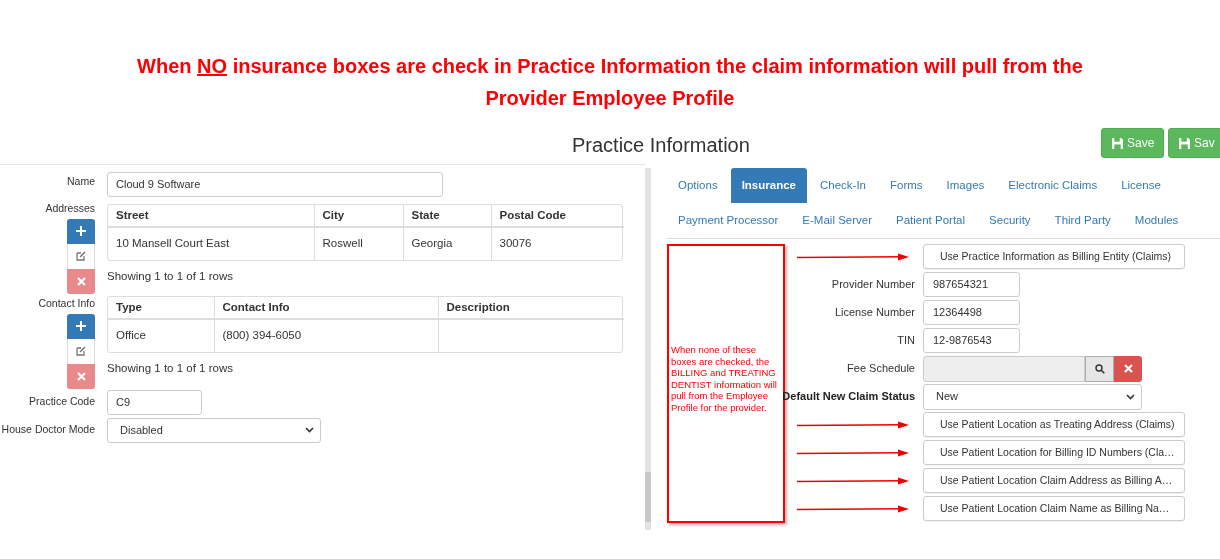 This screenshot has width=1220, height=559. Describe the element at coordinates (62, 402) in the screenshot. I see `field-label: Practice Code` at that location.